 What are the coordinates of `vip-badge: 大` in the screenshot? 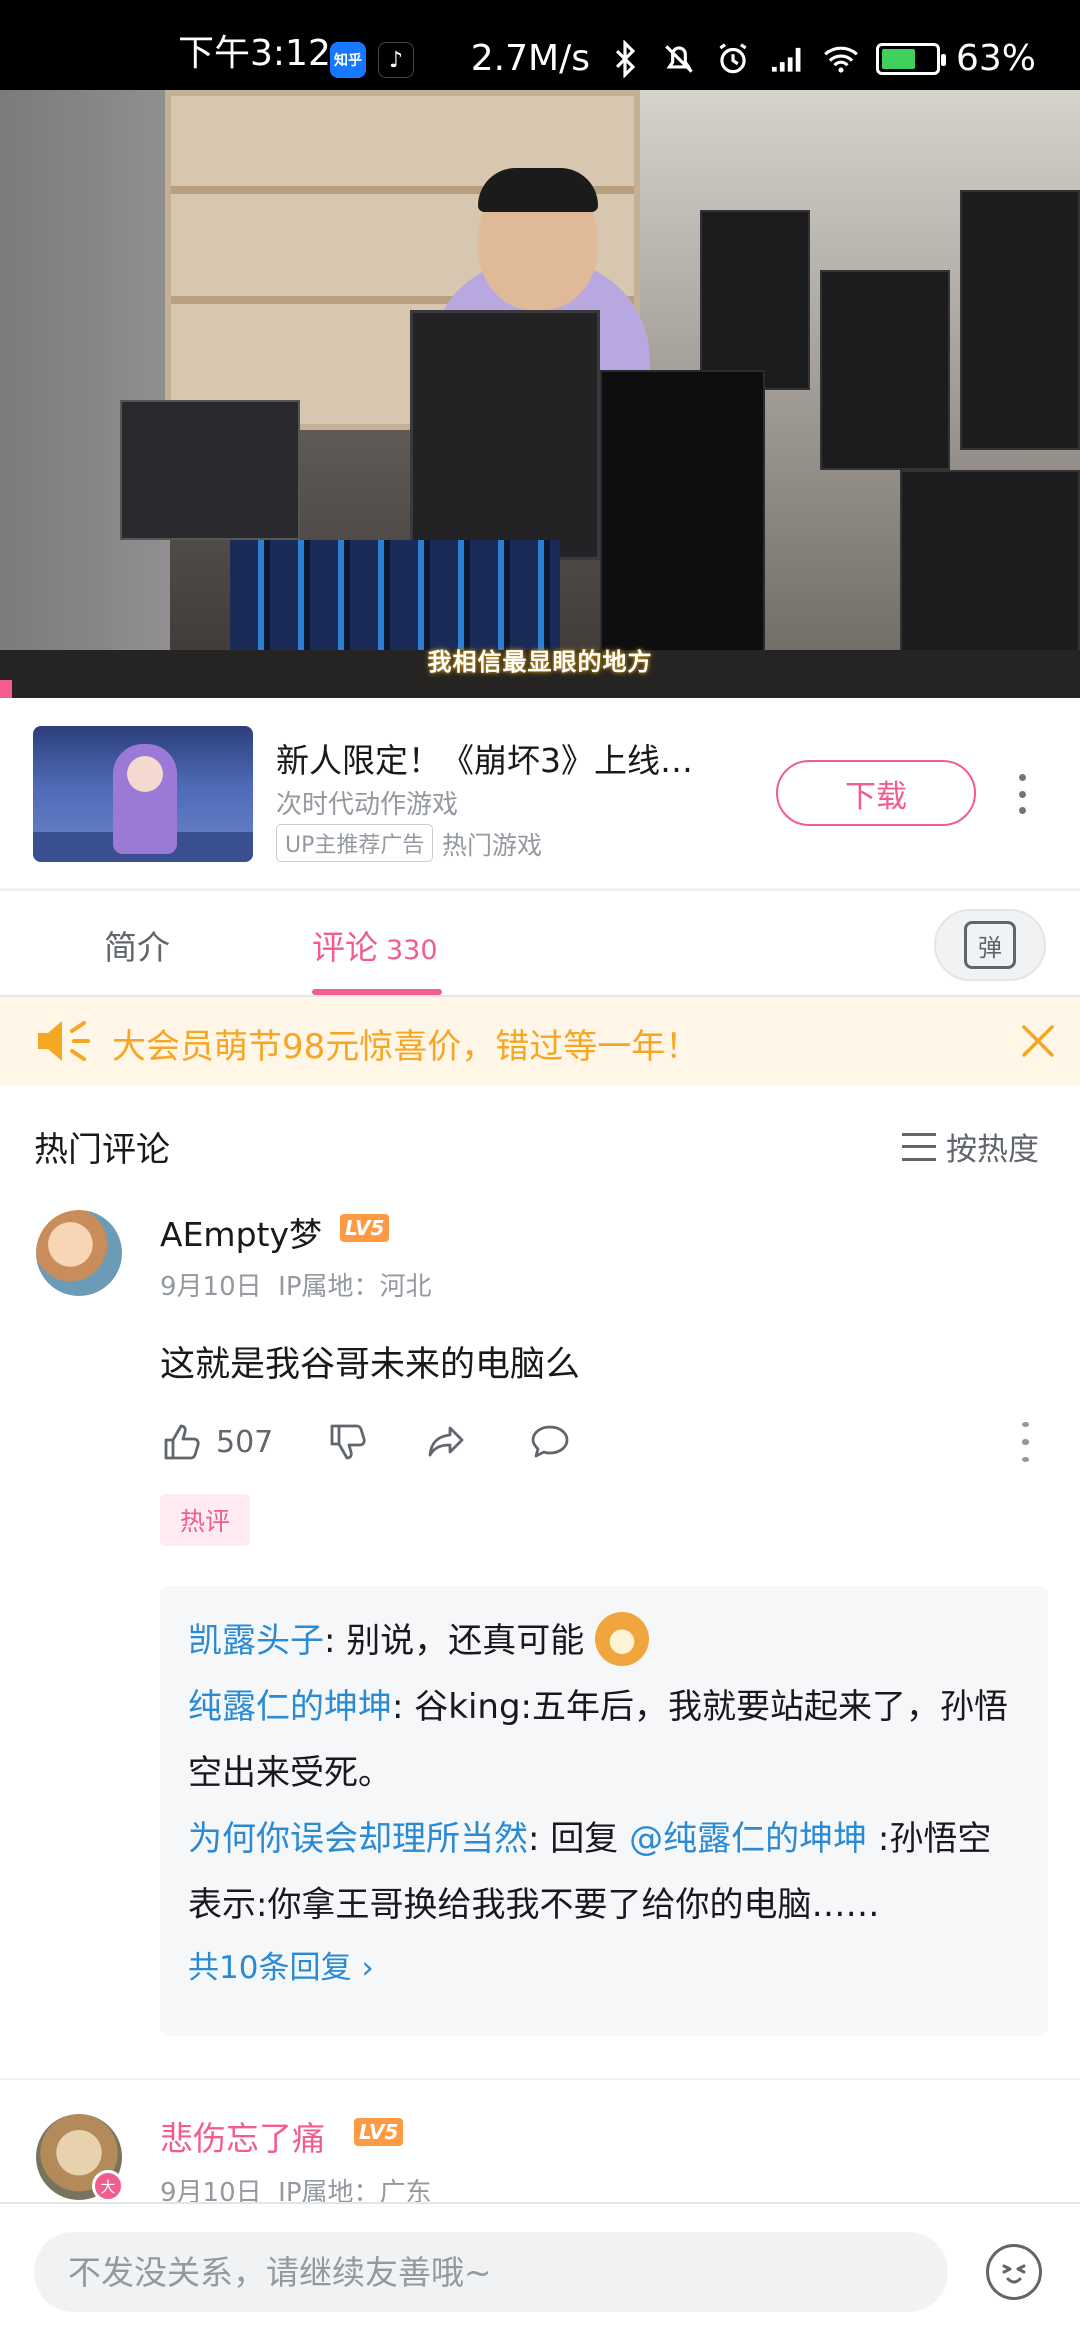 It's located at (108, 2186).